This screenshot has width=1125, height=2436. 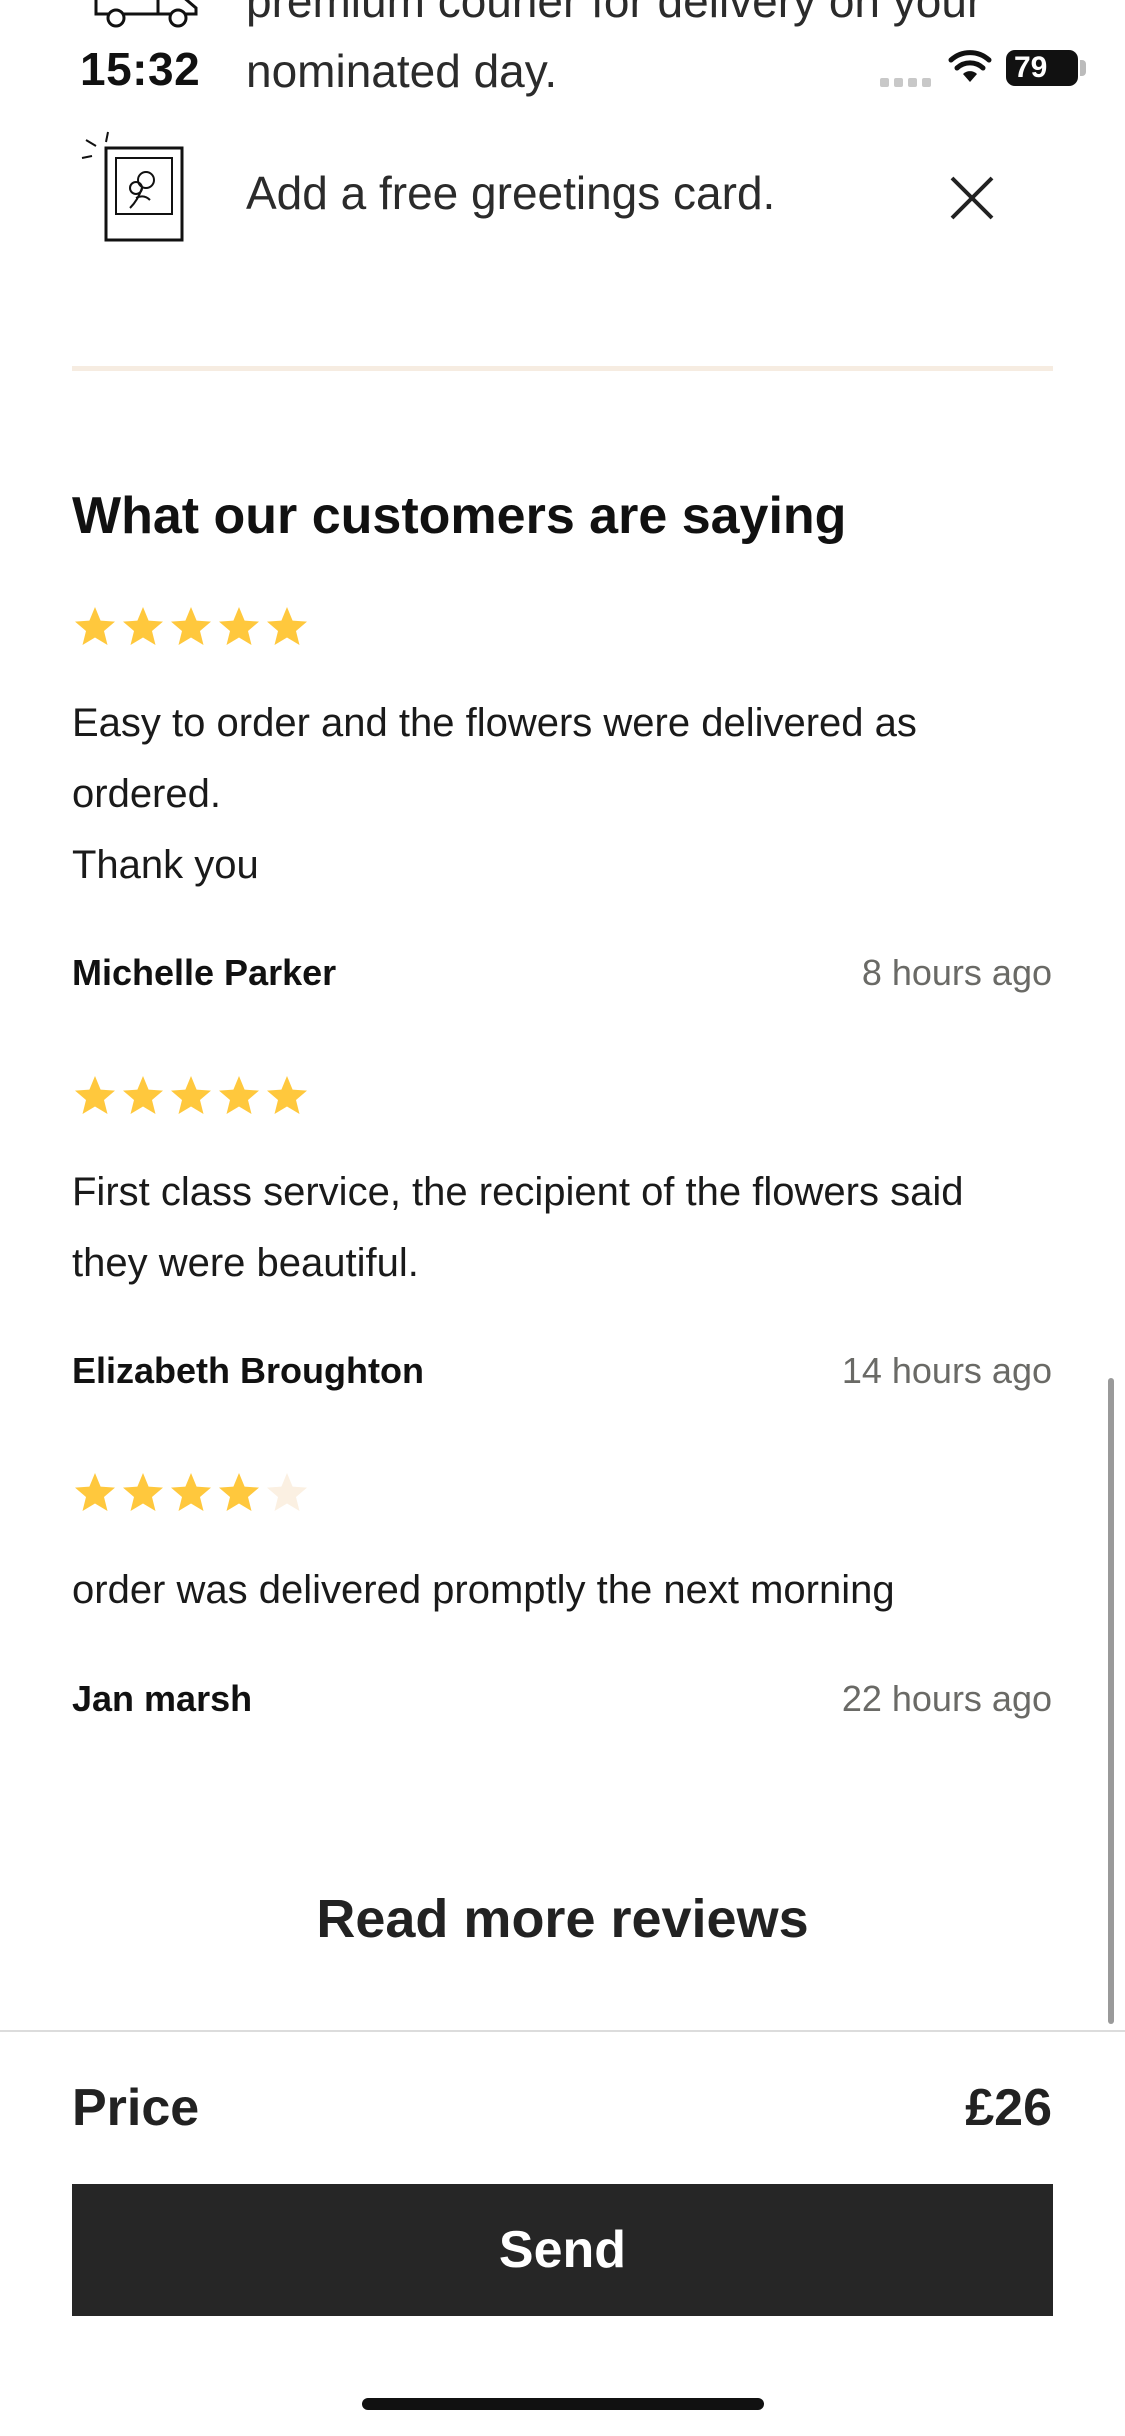 I want to click on price-value: £26, so click(x=1008, y=2108).